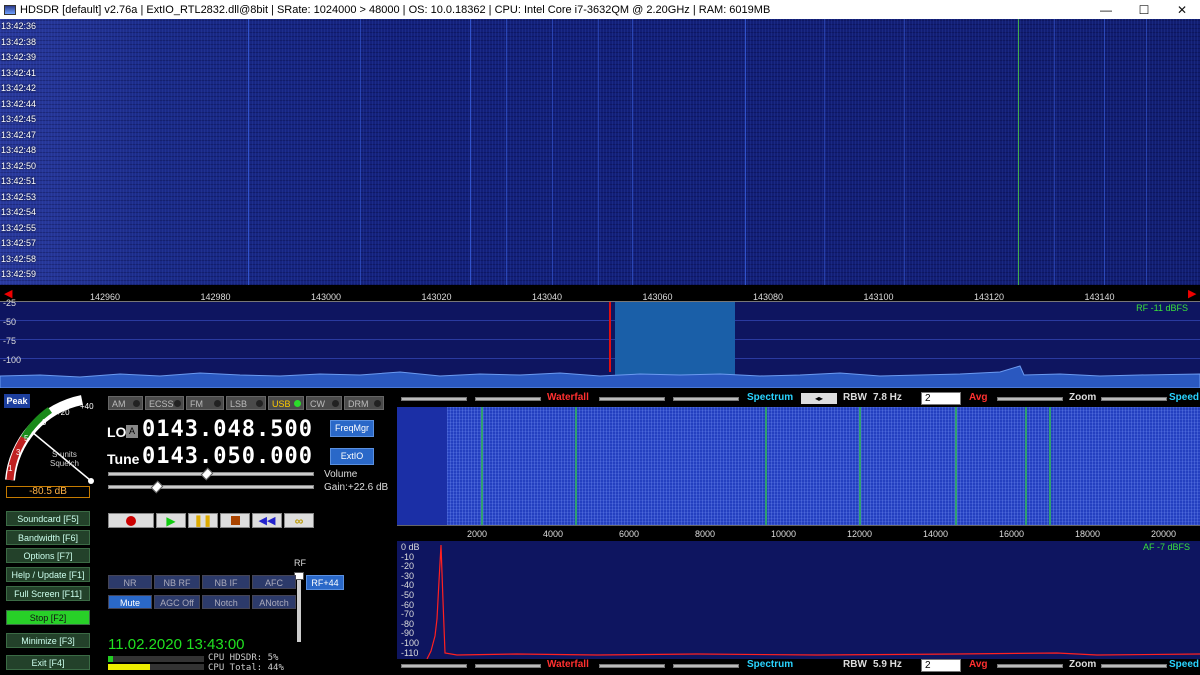 The width and height of the screenshot is (1200, 675). I want to click on frequency-tick-label: 143000, so click(326, 297).